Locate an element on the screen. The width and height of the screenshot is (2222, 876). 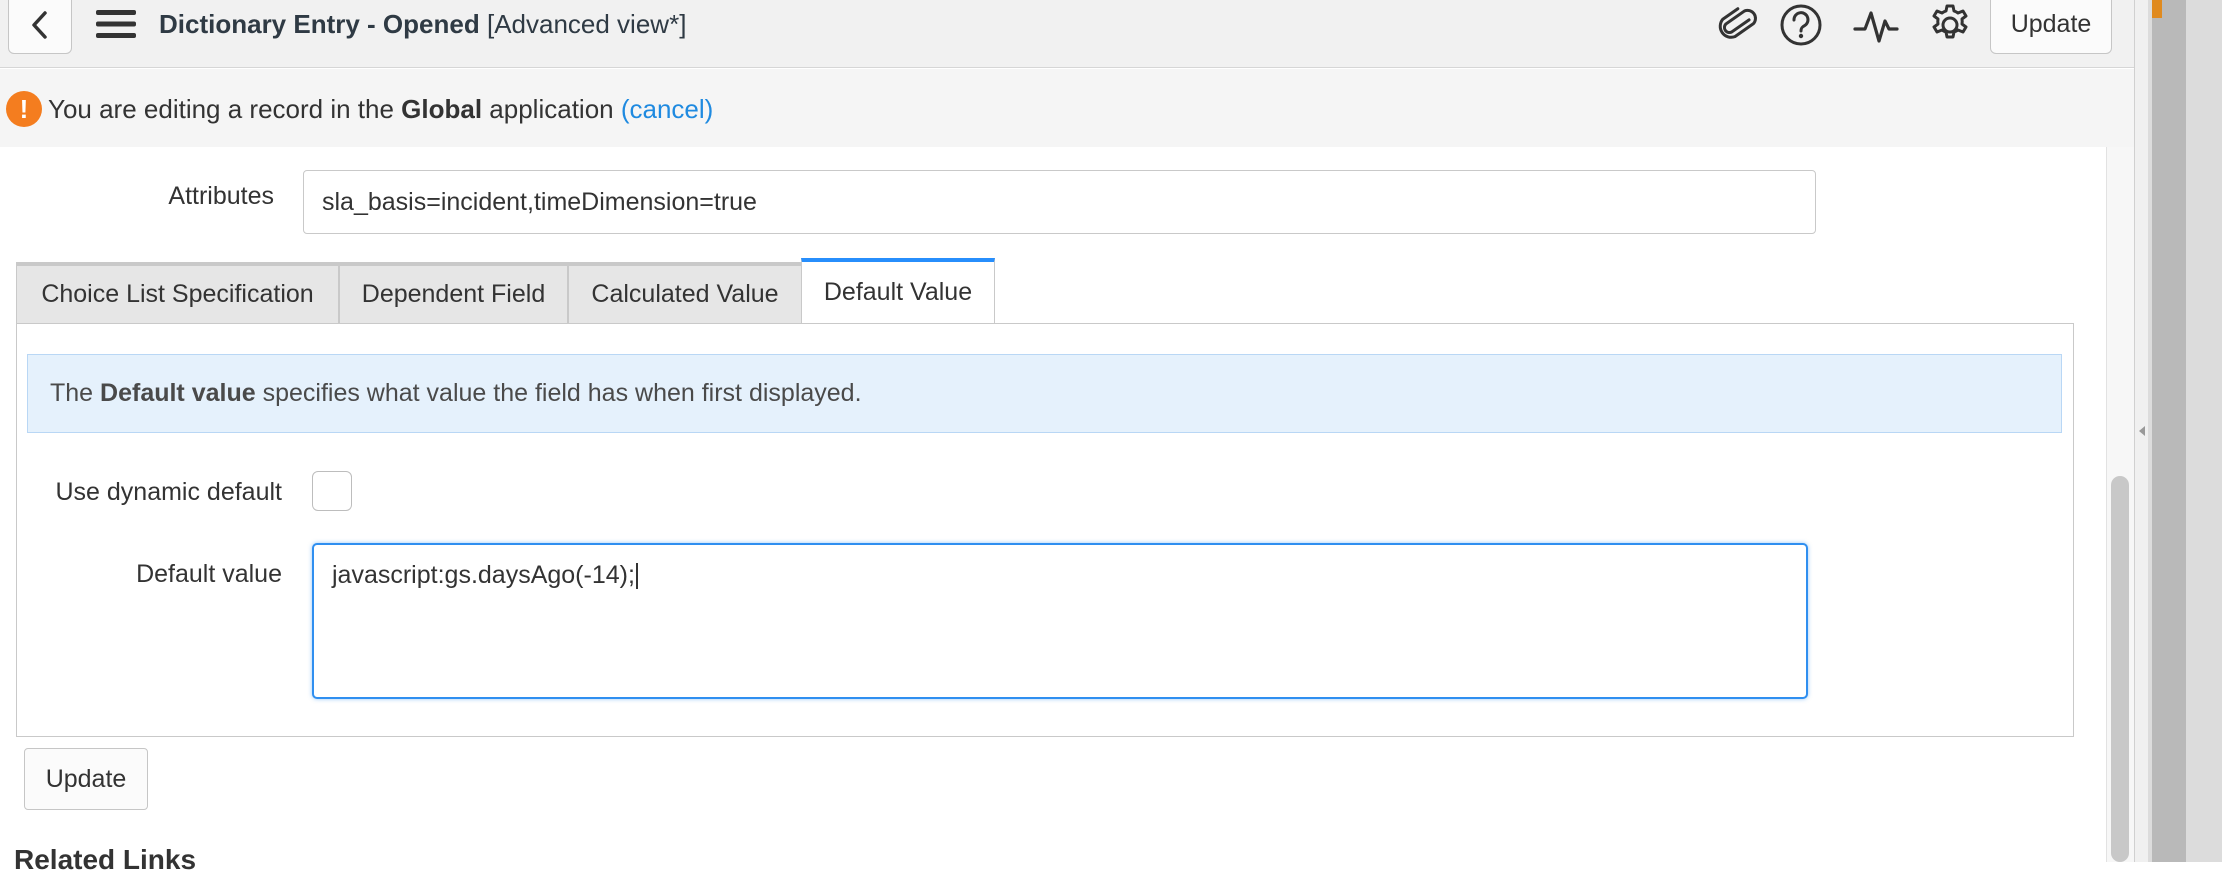
tab-choice-list-specification: Choice List Specification is located at coordinates (177, 293).